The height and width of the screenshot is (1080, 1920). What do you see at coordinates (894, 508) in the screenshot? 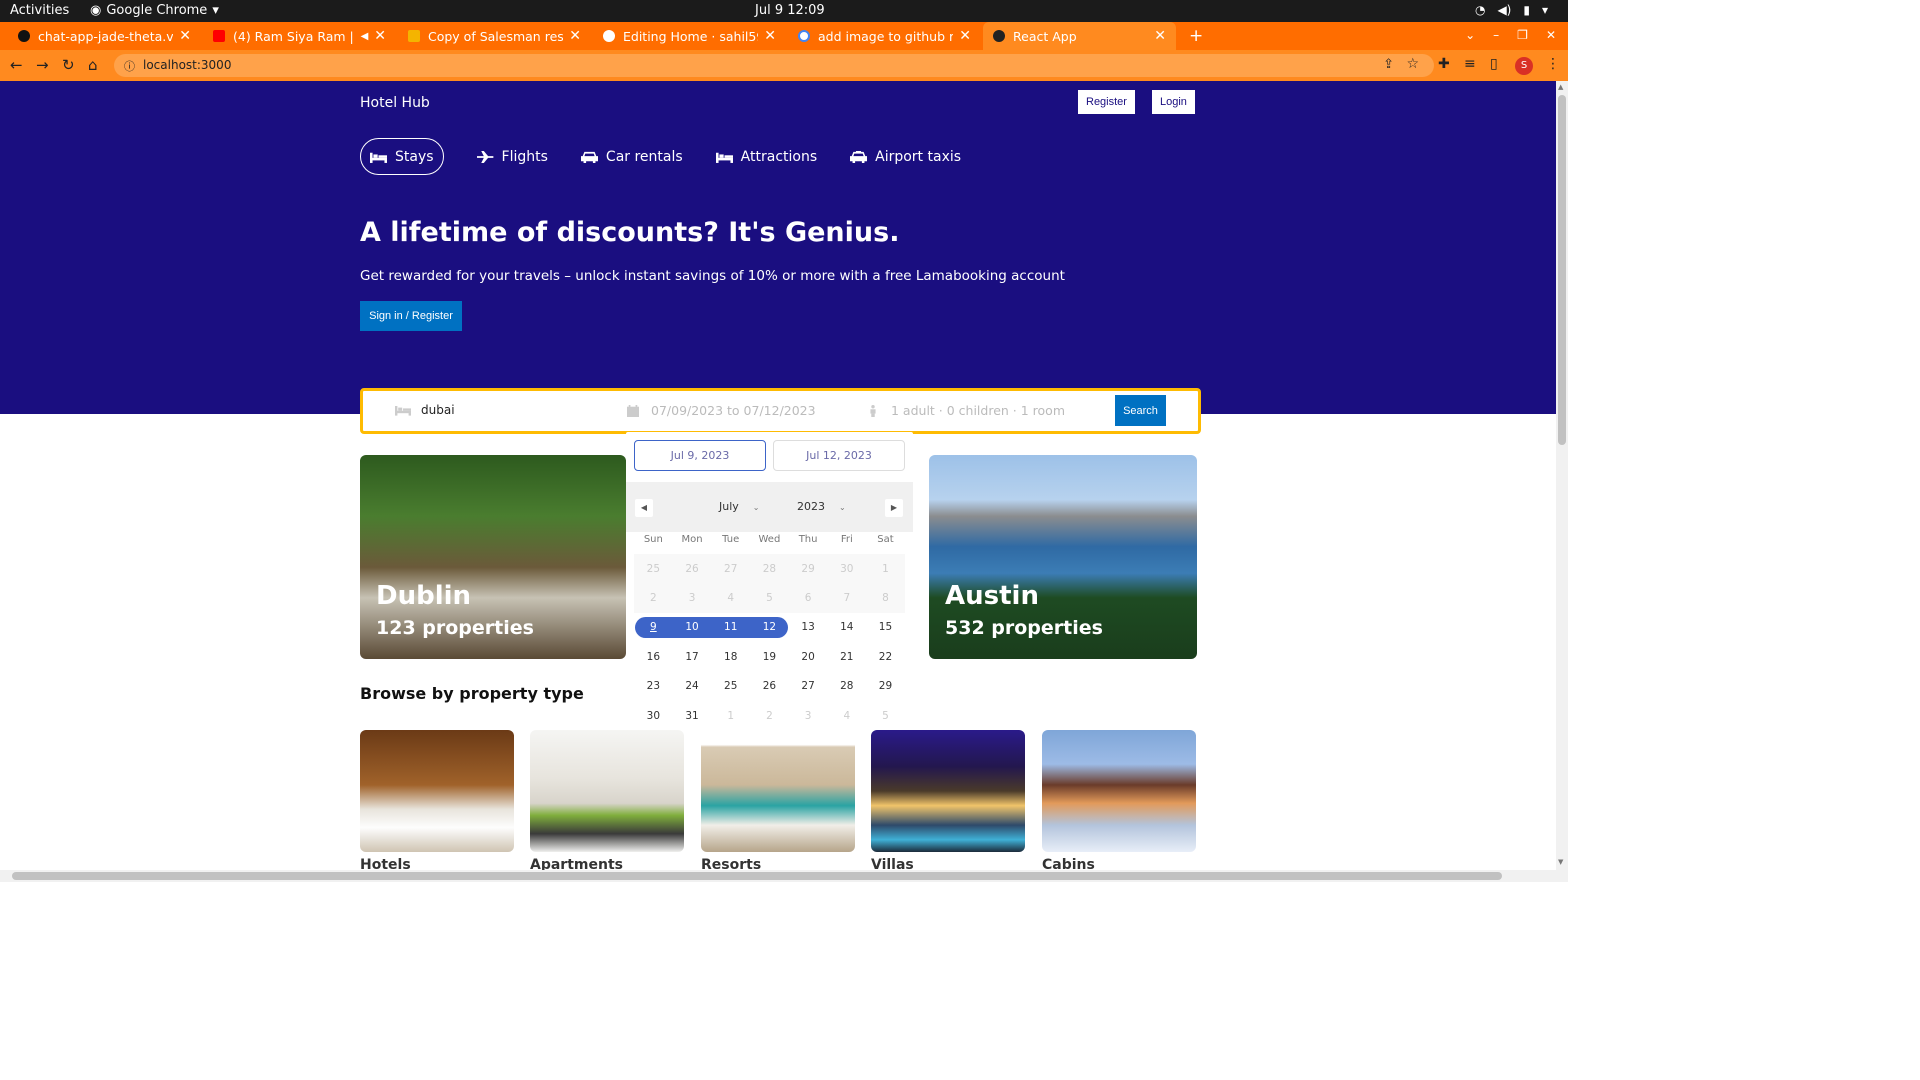
I see `next-month-icon: ▶` at bounding box center [894, 508].